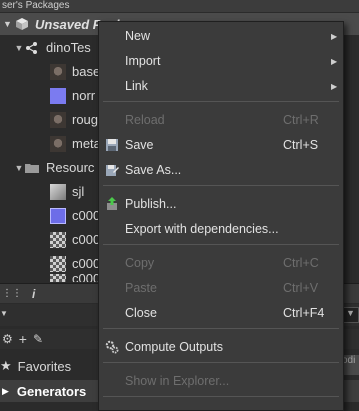 This screenshot has width=359, height=411. I want to click on save-as-icon, so click(112, 170).